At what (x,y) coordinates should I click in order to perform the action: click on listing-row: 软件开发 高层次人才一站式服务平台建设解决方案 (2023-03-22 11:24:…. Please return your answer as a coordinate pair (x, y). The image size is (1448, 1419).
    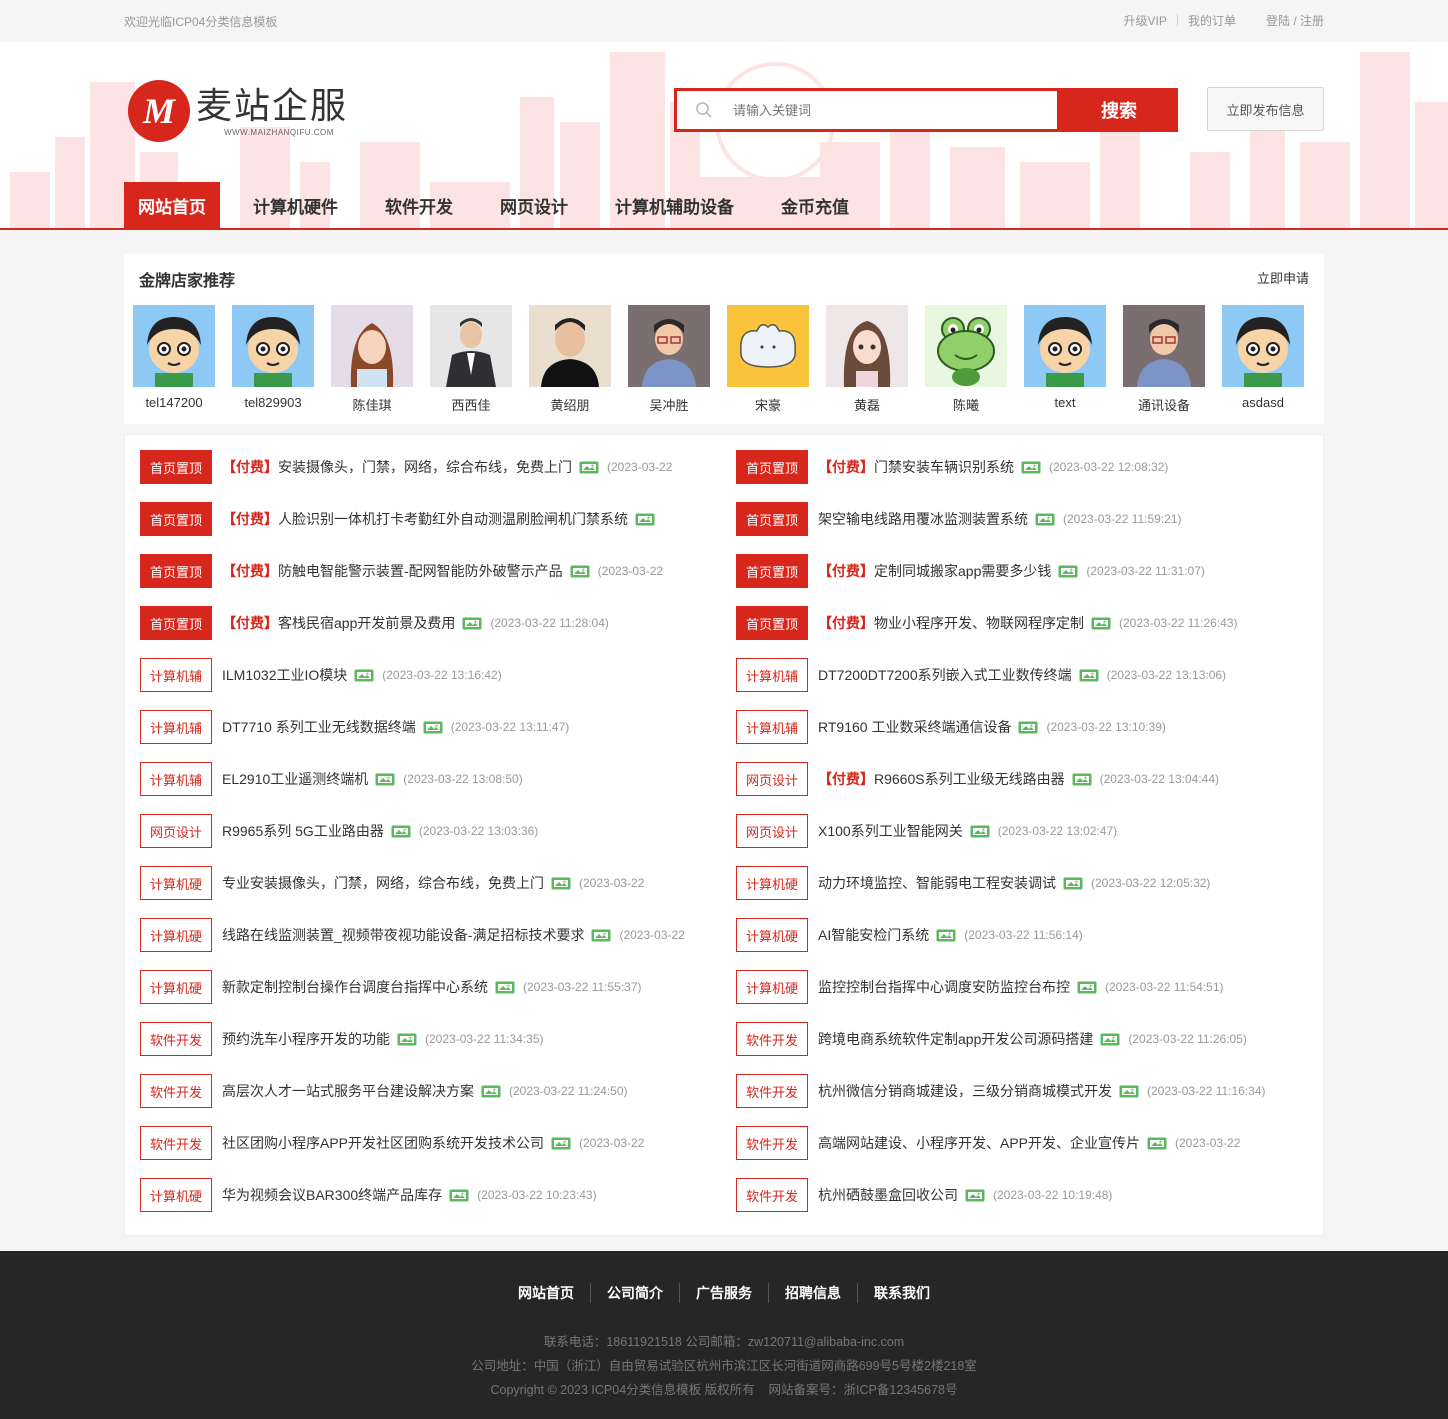
    Looking at the image, I should click on (384, 1091).